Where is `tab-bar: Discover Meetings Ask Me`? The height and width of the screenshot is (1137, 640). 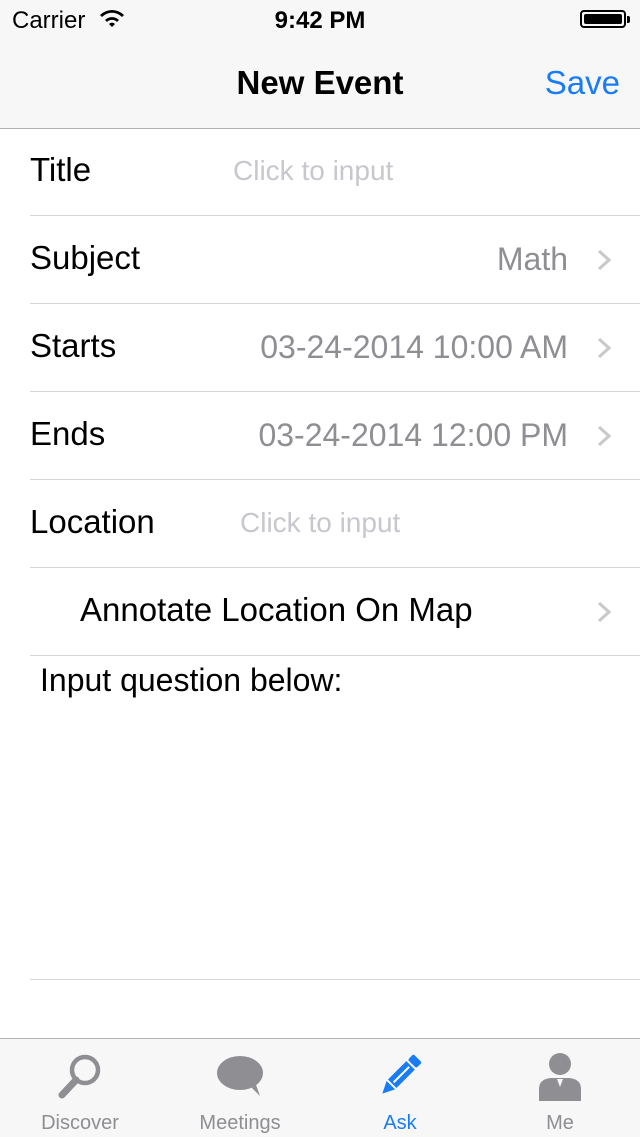 tab-bar: Discover Meetings Ask Me is located at coordinates (320, 1087).